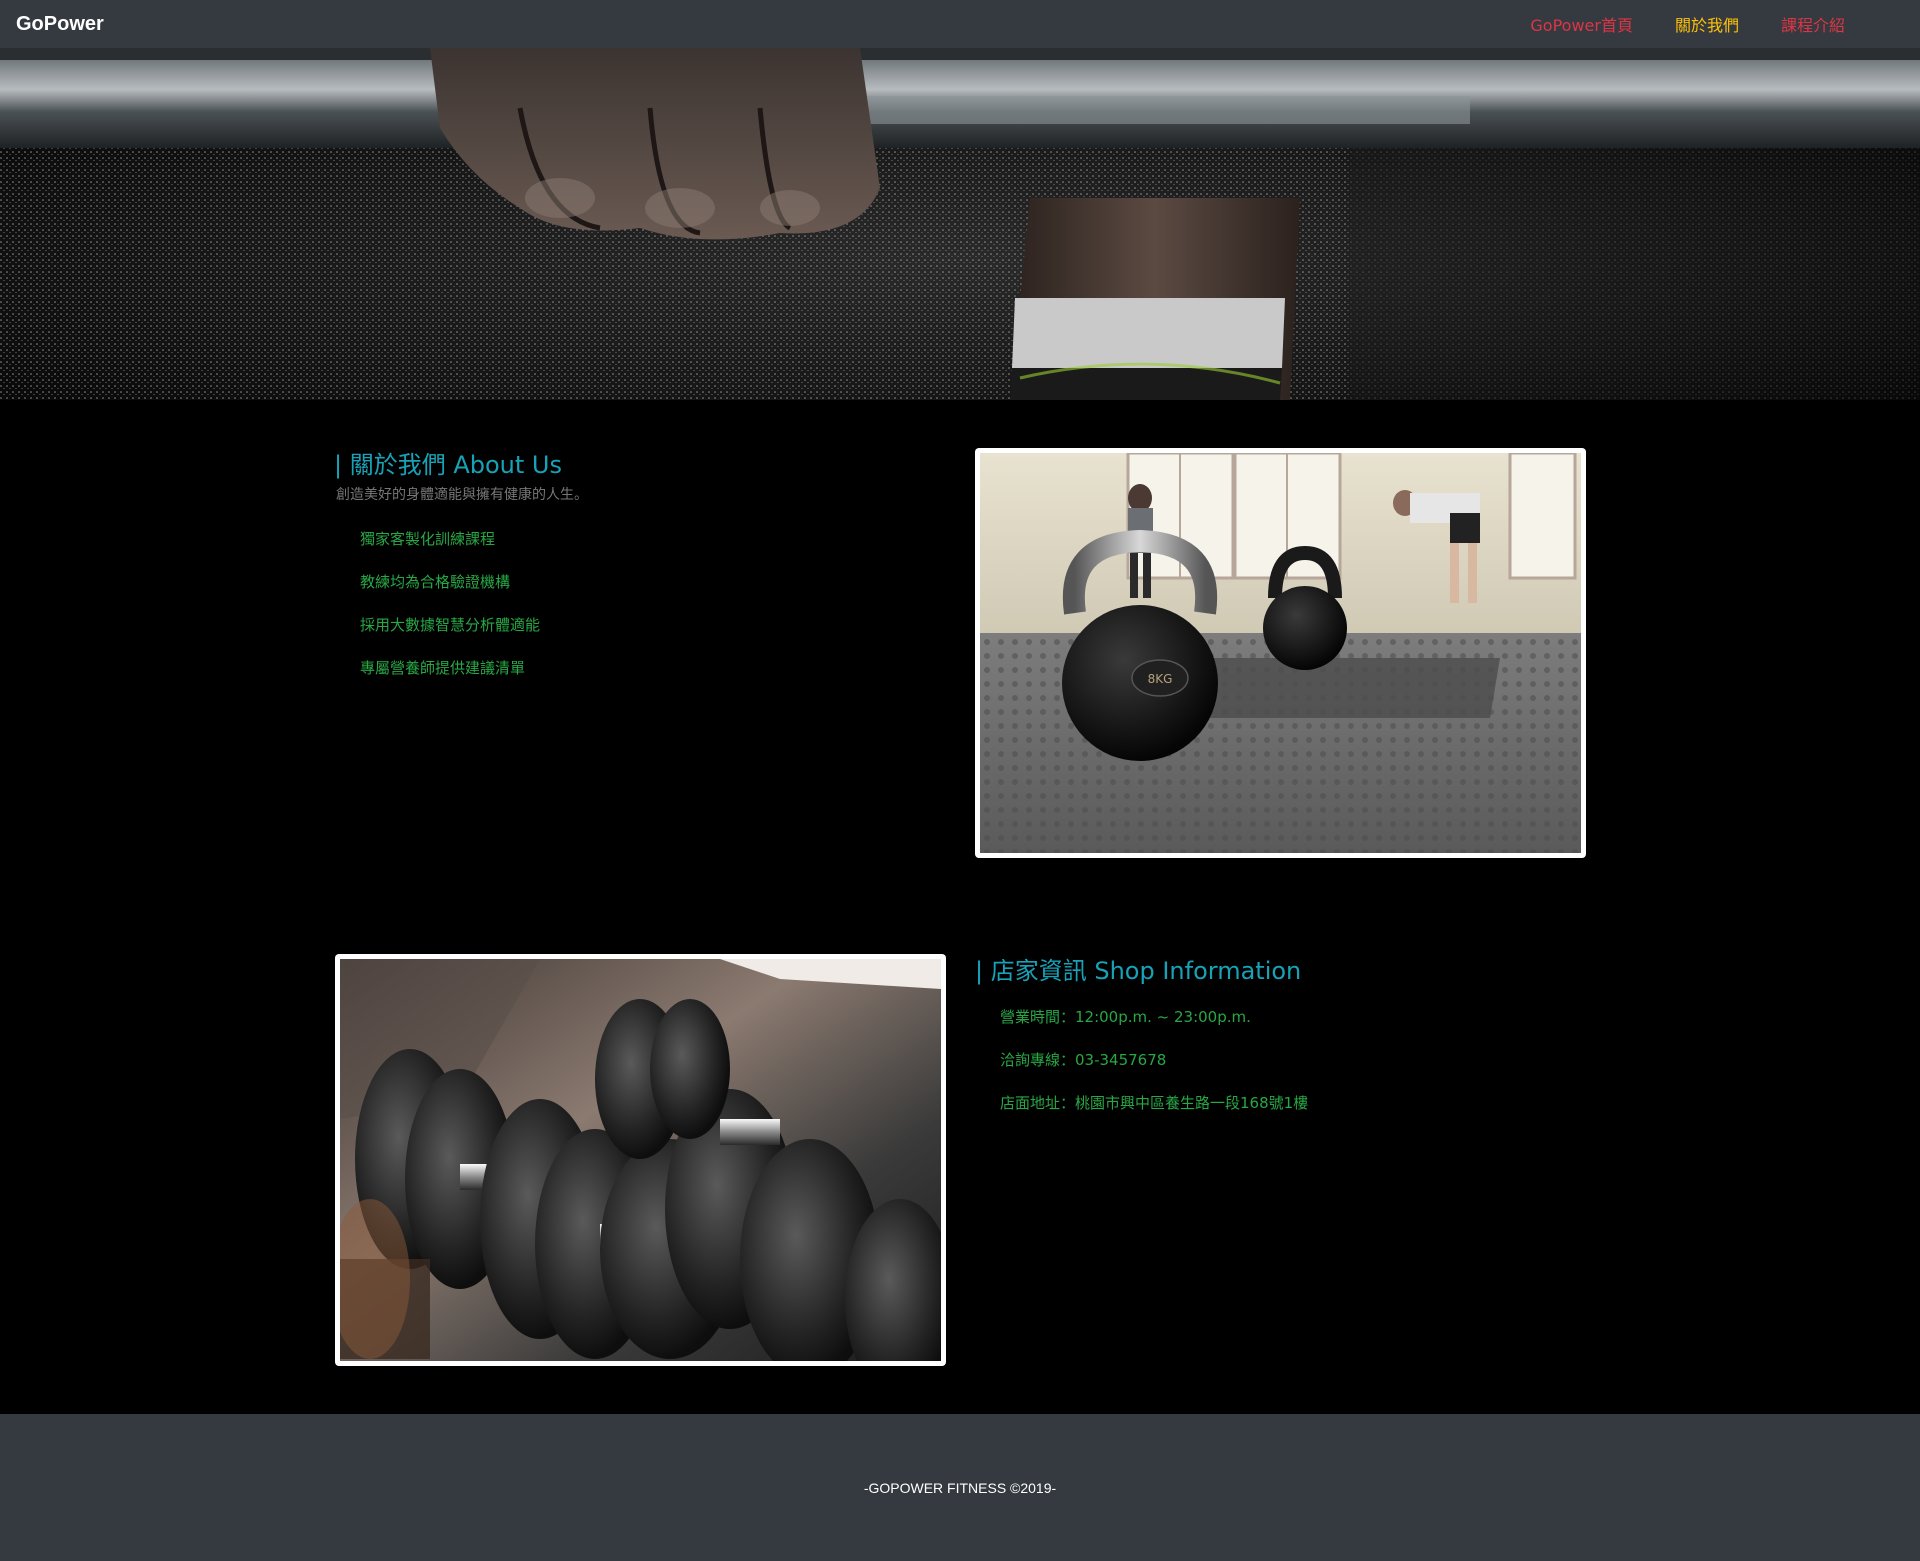 The height and width of the screenshot is (1561, 1920). What do you see at coordinates (450, 625) in the screenshot?
I see `list-item: 採用大數據智慧分析體適能` at bounding box center [450, 625].